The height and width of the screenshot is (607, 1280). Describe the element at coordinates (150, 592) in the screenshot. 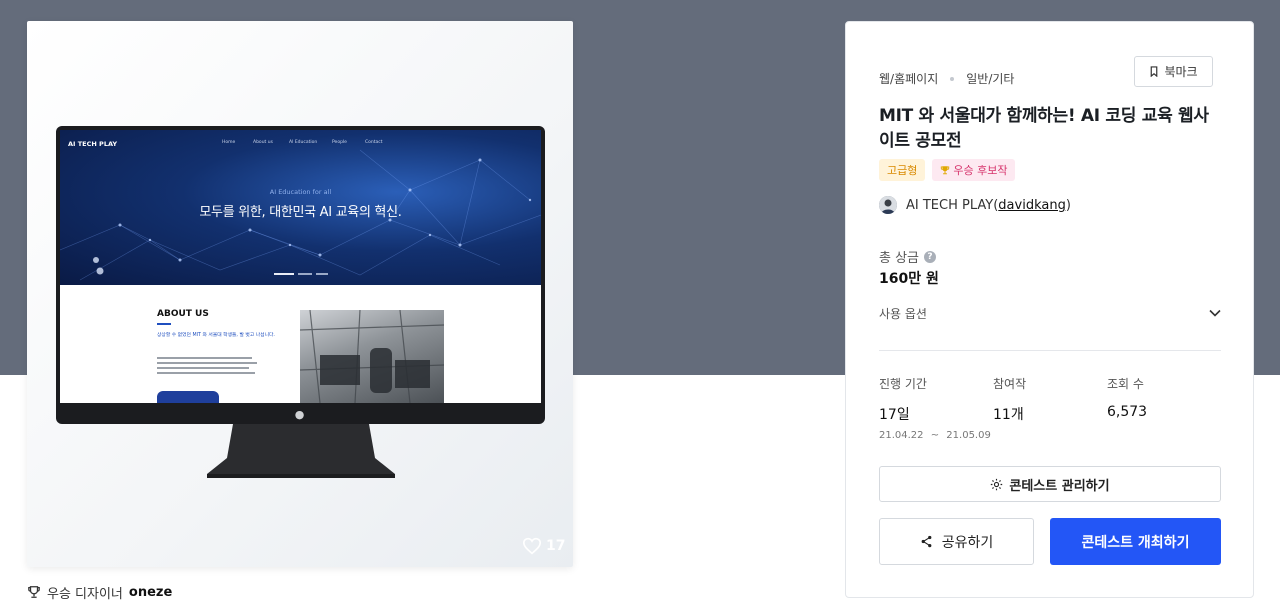

I see `designer-name: oneze` at that location.